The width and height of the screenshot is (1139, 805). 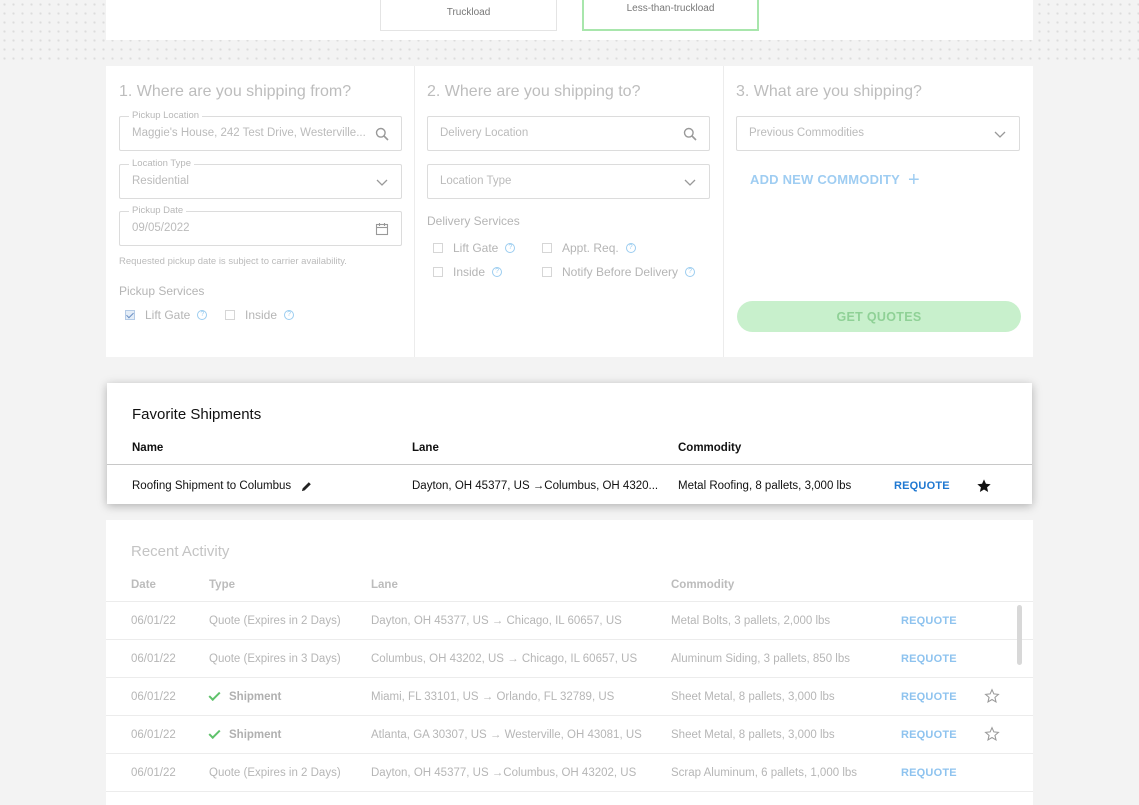 I want to click on delivery-appt-req-checkbox: Appt. Req. ?, so click(x=589, y=248).